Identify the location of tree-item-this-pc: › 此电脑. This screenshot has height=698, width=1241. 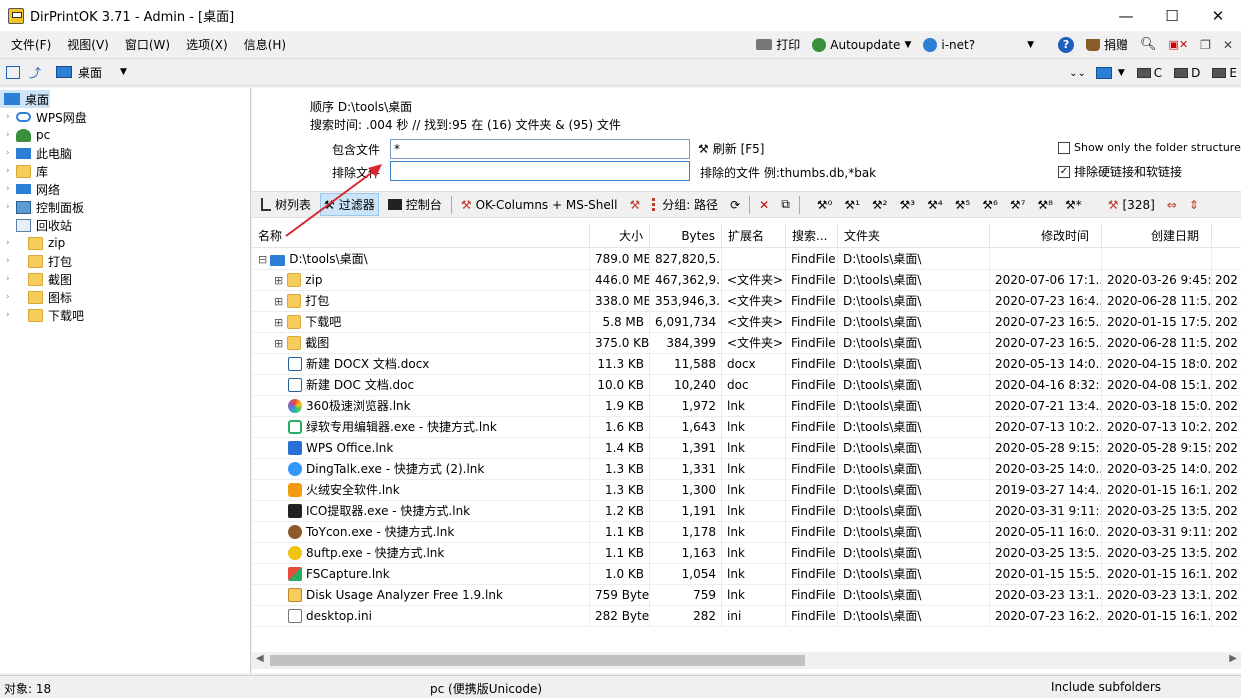
(36, 153).